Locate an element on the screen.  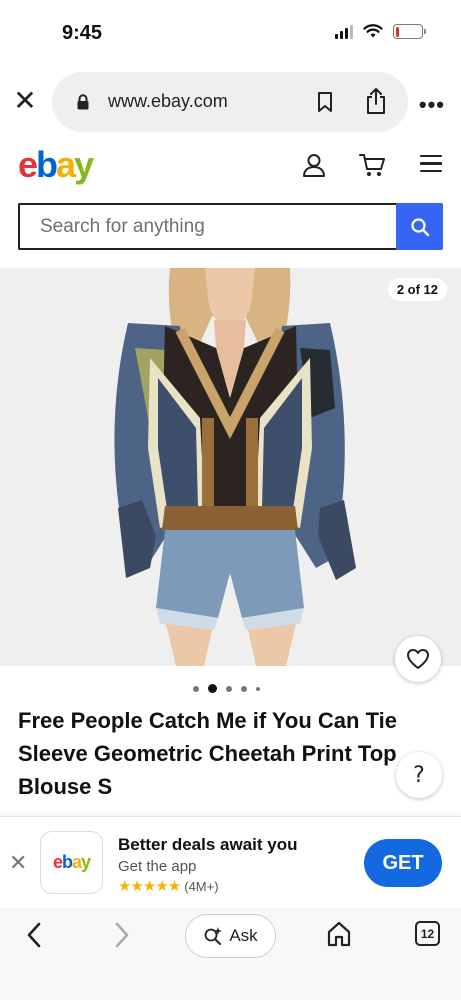
ask-button: Ask is located at coordinates (230, 936).